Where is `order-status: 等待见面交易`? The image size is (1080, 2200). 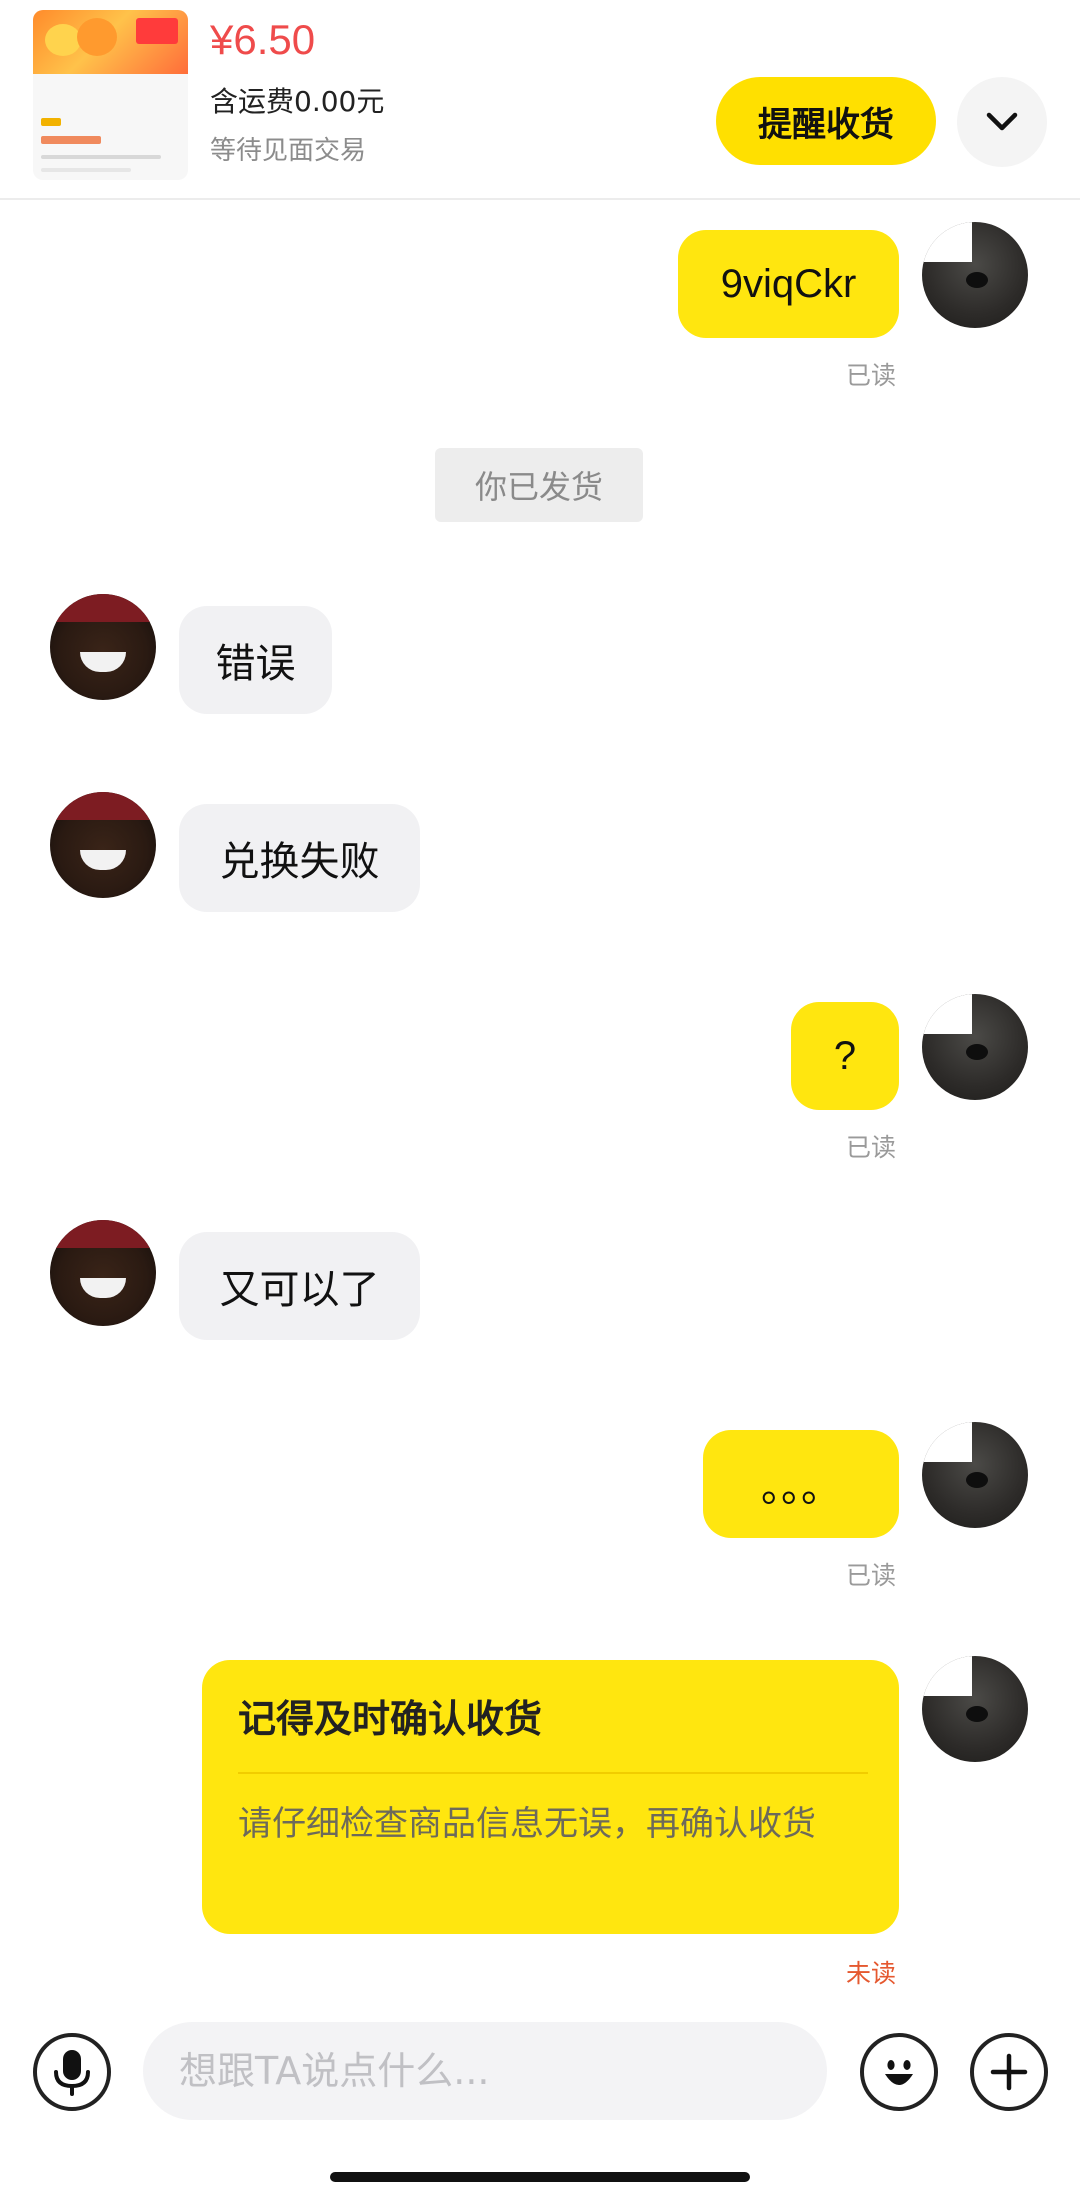
order-status: 等待见面交易 is located at coordinates (288, 151).